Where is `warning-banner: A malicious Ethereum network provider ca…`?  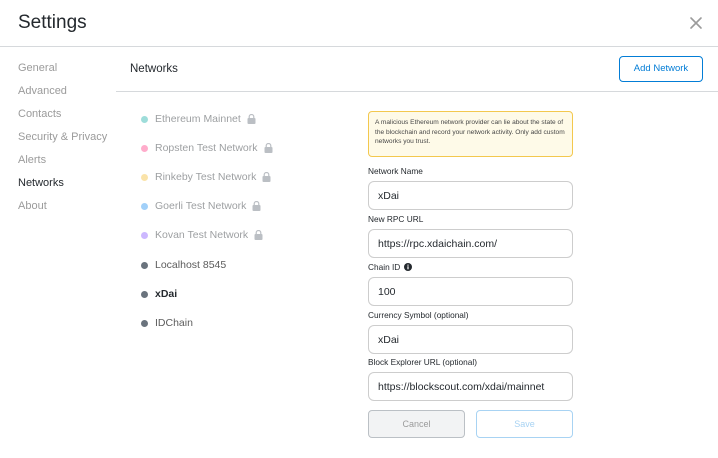 warning-banner: A malicious Ethereum network provider ca… is located at coordinates (470, 134).